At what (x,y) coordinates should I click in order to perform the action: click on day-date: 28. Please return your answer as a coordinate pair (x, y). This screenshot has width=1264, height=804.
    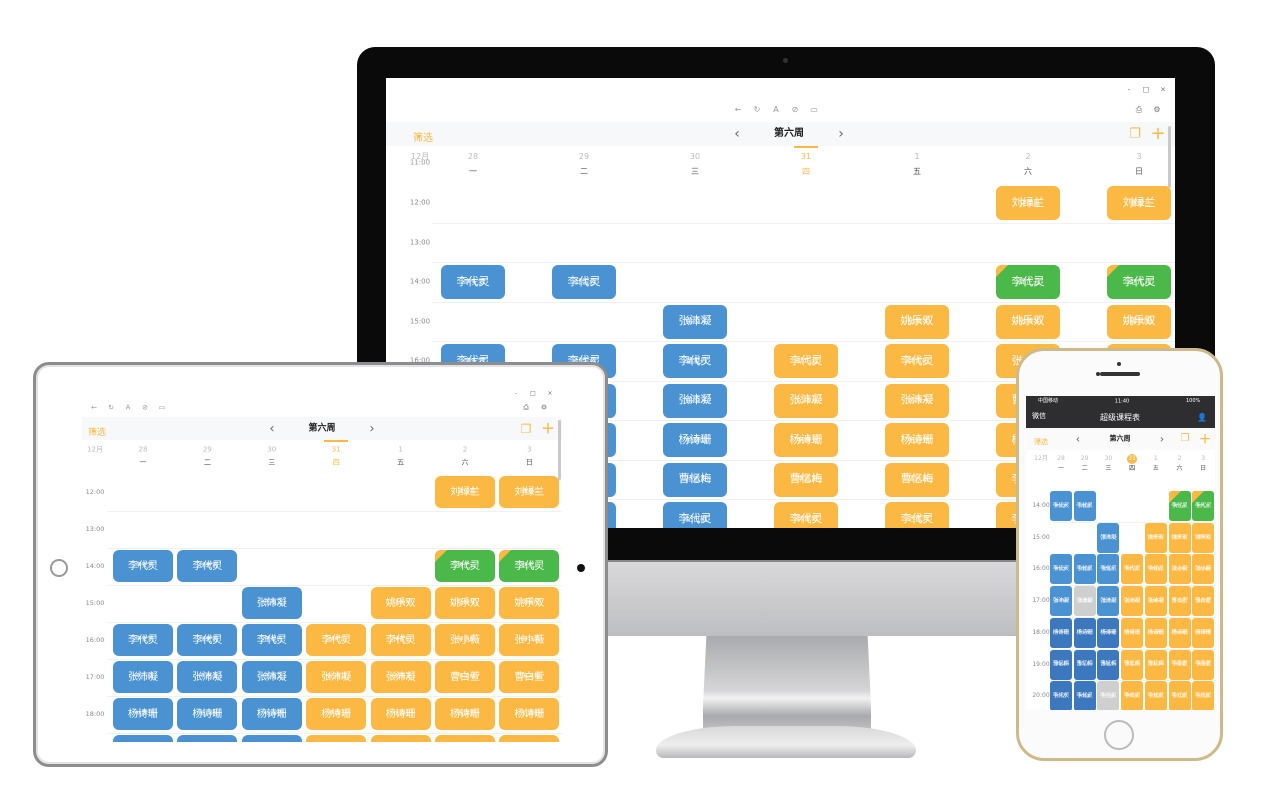
    Looking at the image, I should click on (473, 157).